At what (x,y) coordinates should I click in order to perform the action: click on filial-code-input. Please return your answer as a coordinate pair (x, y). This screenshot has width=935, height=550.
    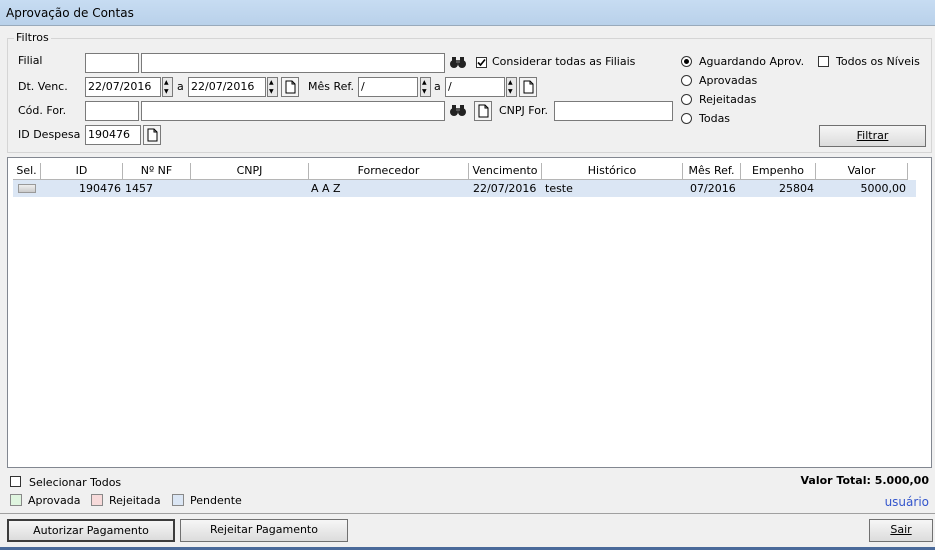
    Looking at the image, I should click on (112, 63).